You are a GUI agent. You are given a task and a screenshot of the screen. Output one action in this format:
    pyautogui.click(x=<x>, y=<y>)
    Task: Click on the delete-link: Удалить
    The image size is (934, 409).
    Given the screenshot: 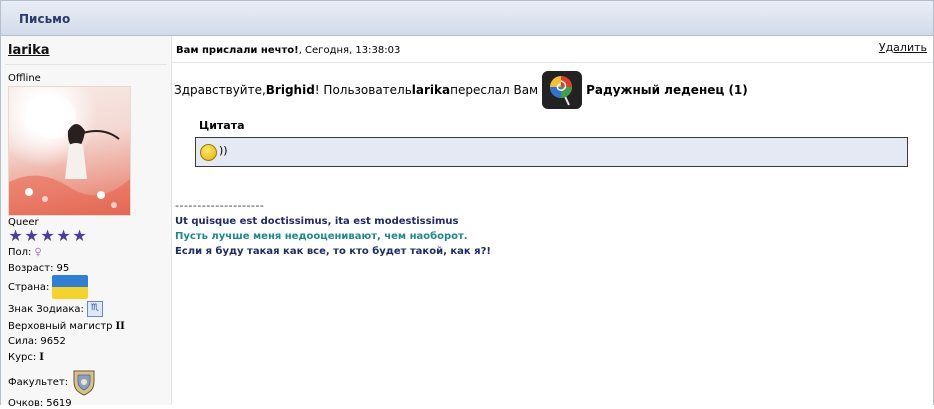 What is the action you would take?
    pyautogui.click(x=903, y=47)
    